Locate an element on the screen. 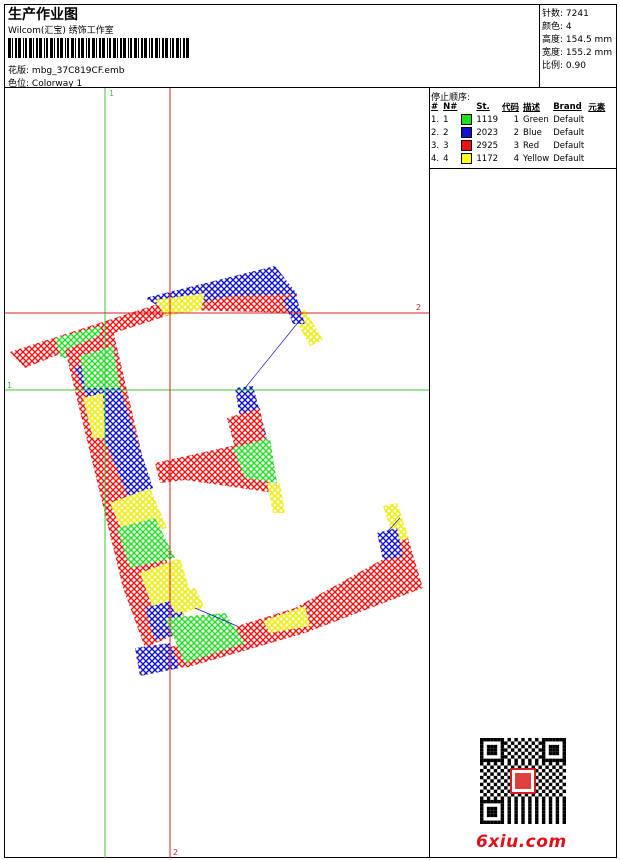  color-description: Red is located at coordinates (531, 145).